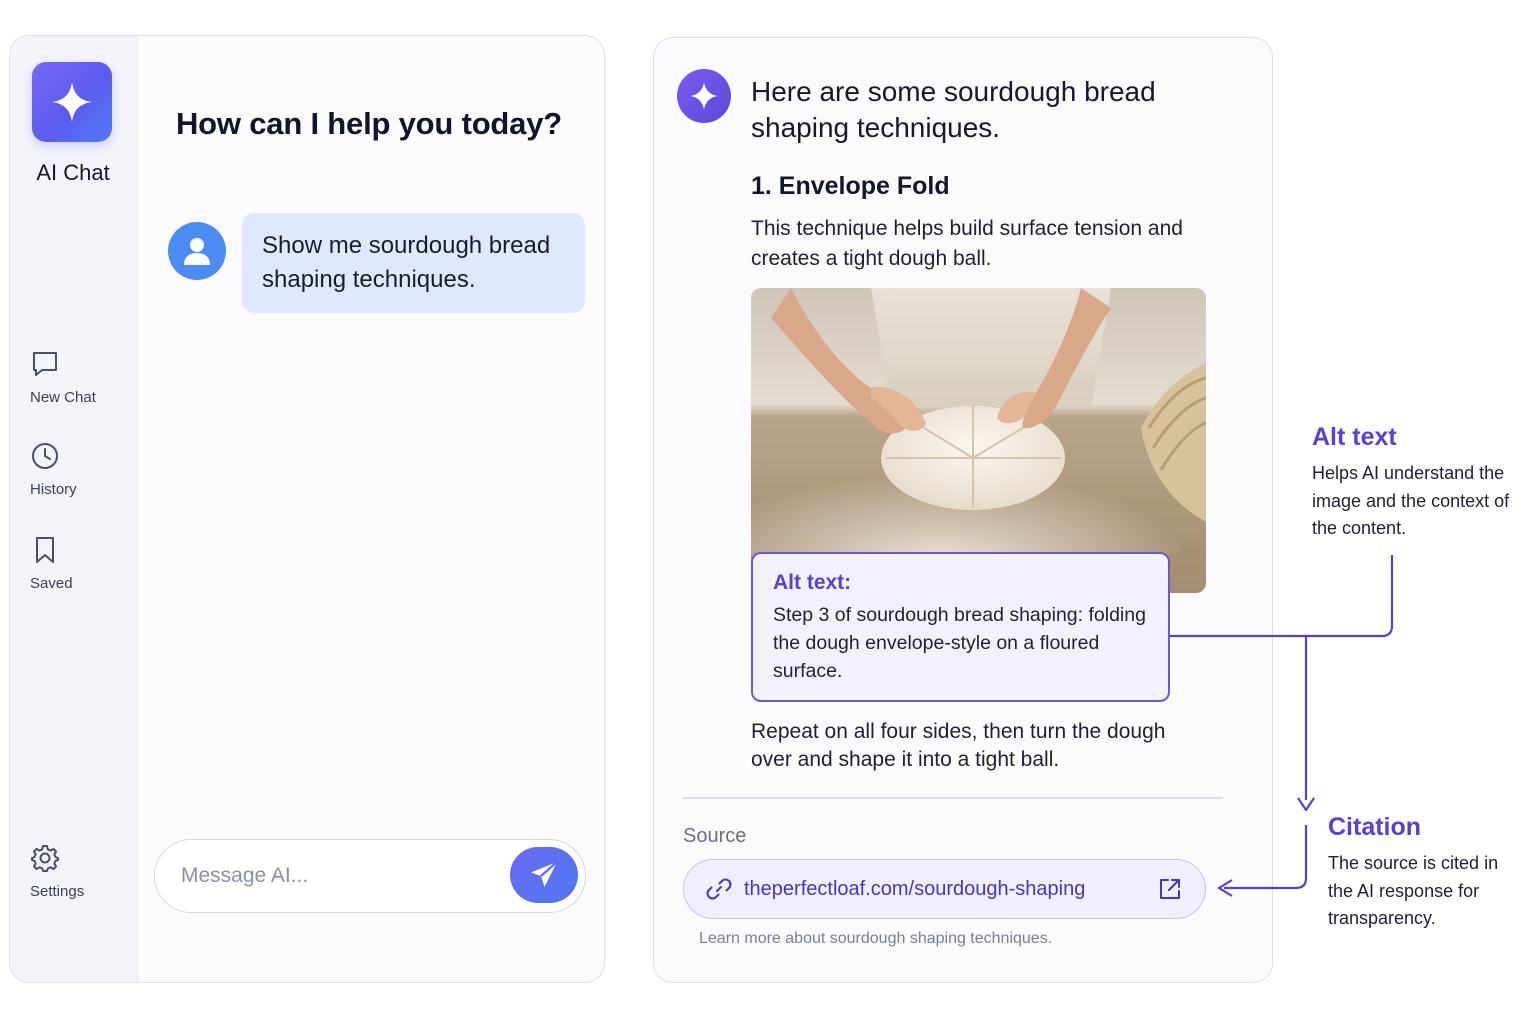 The height and width of the screenshot is (1024, 1536). Describe the element at coordinates (715, 836) in the screenshot. I see `source-label: Source` at that location.